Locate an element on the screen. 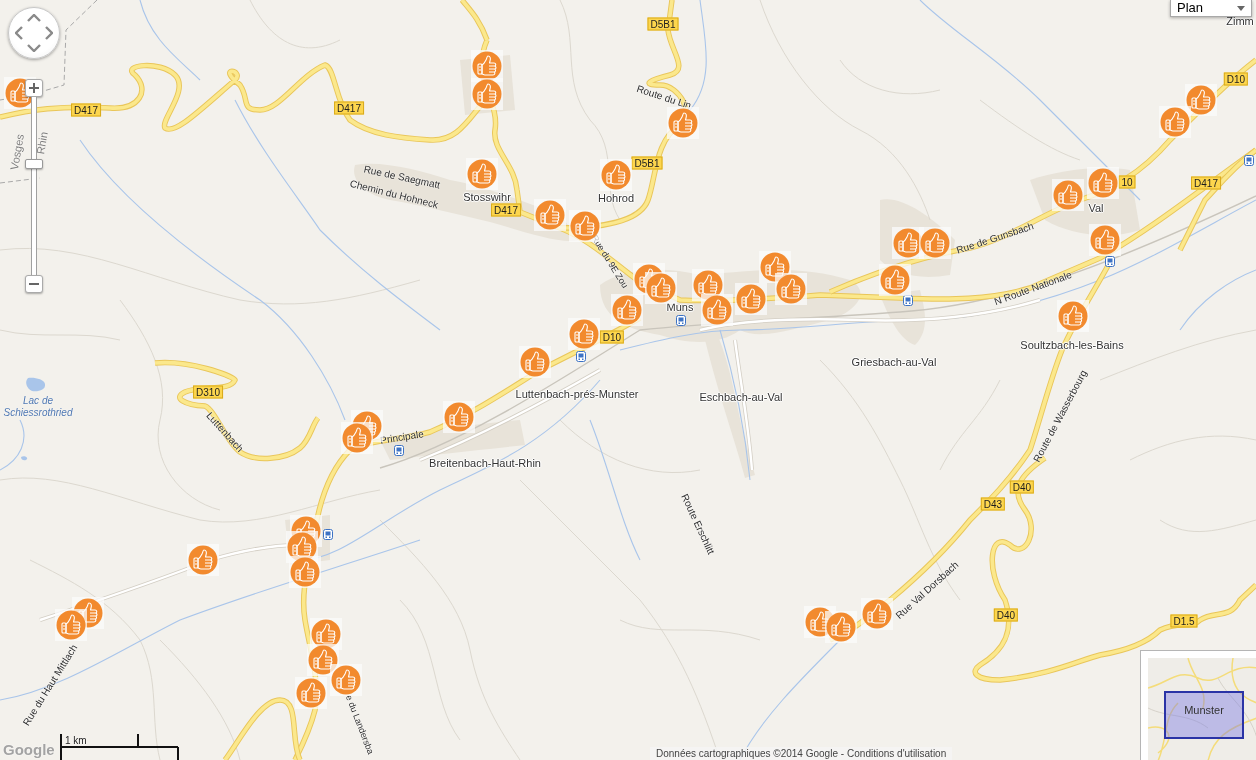  plus-icon is located at coordinates (34, 88).